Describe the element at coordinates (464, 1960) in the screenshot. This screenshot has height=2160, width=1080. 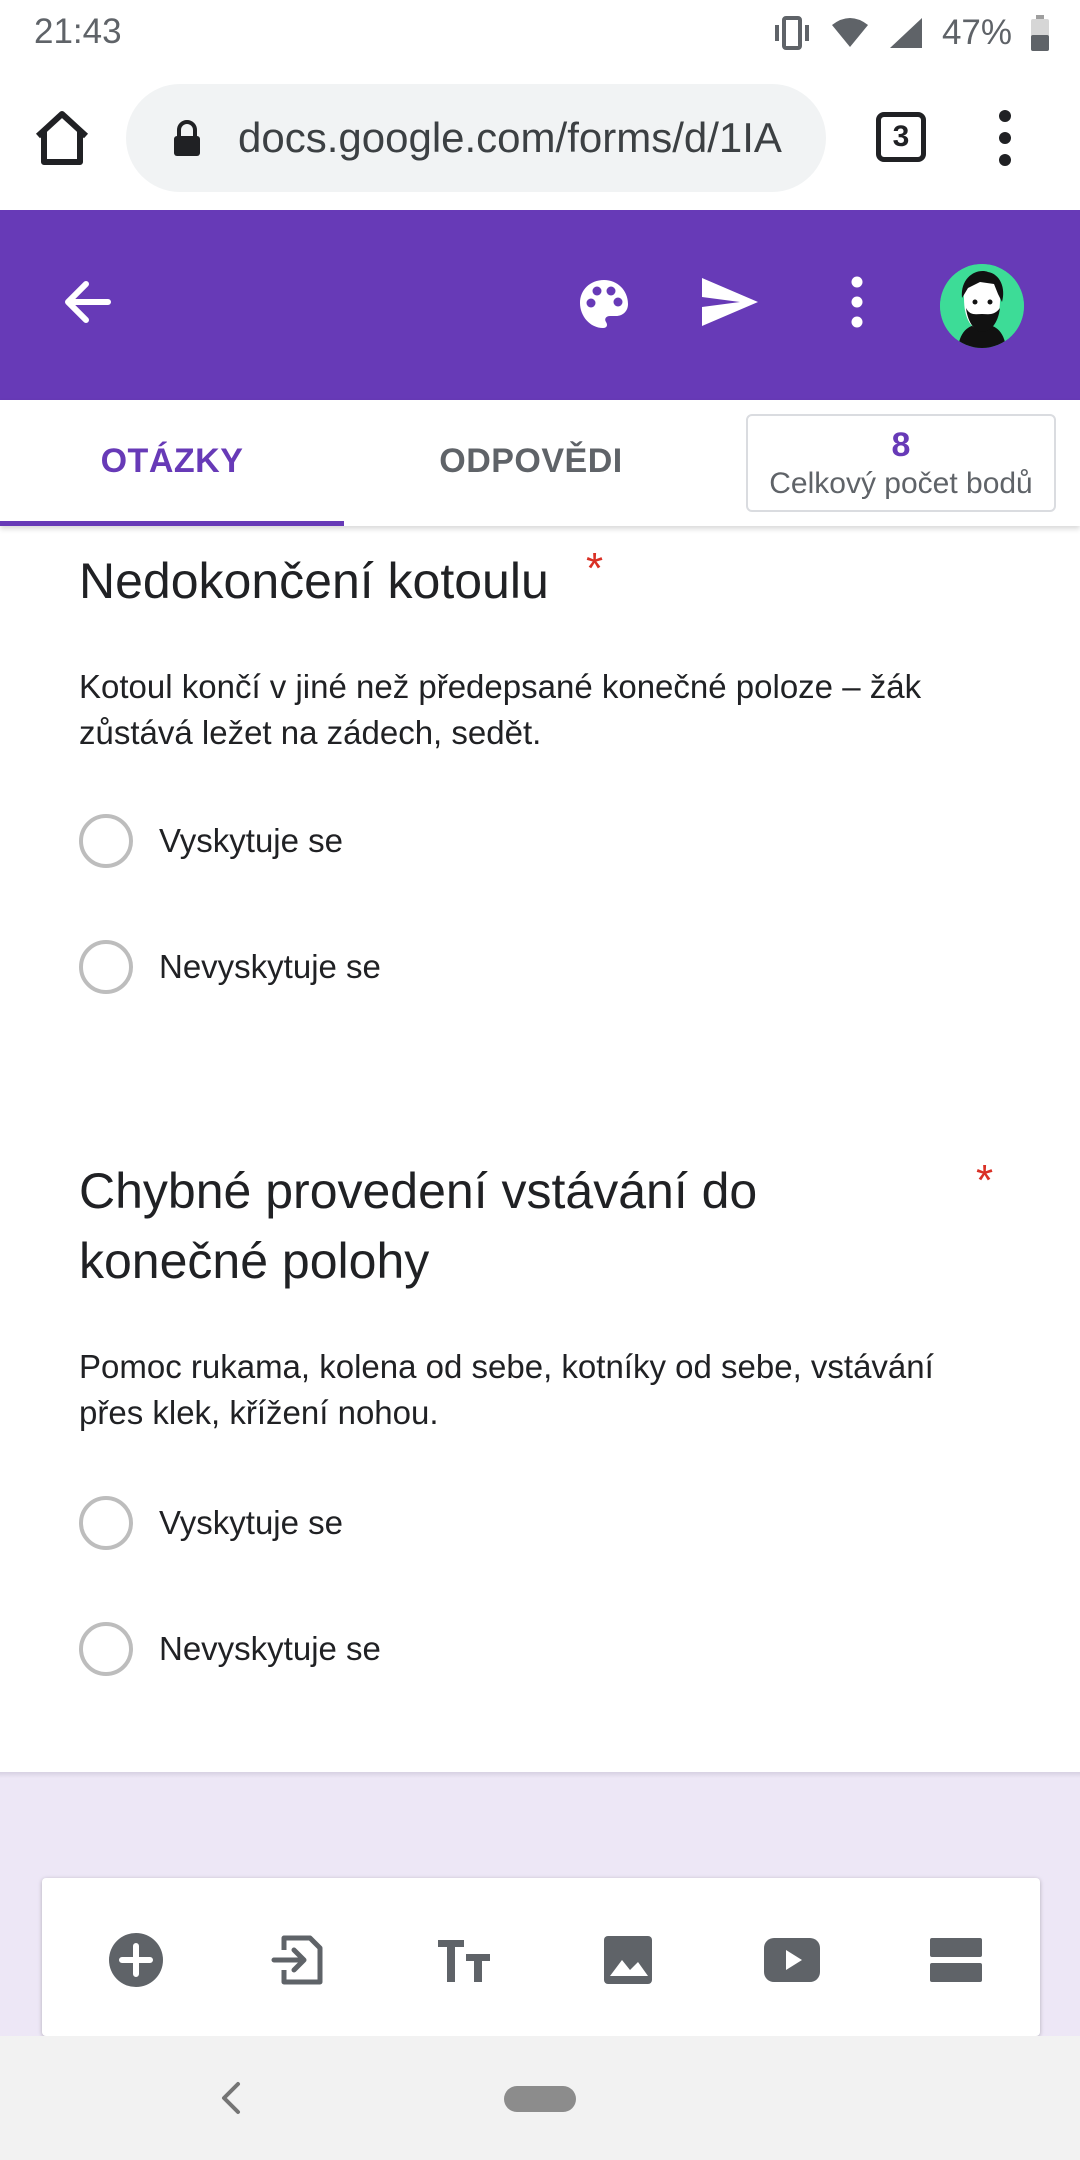
I see `title-text-icon` at that location.